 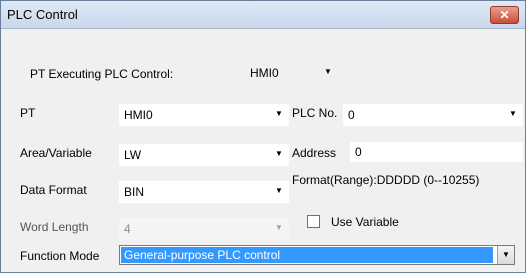 I want to click on data-format-value: BIN, so click(x=134, y=192).